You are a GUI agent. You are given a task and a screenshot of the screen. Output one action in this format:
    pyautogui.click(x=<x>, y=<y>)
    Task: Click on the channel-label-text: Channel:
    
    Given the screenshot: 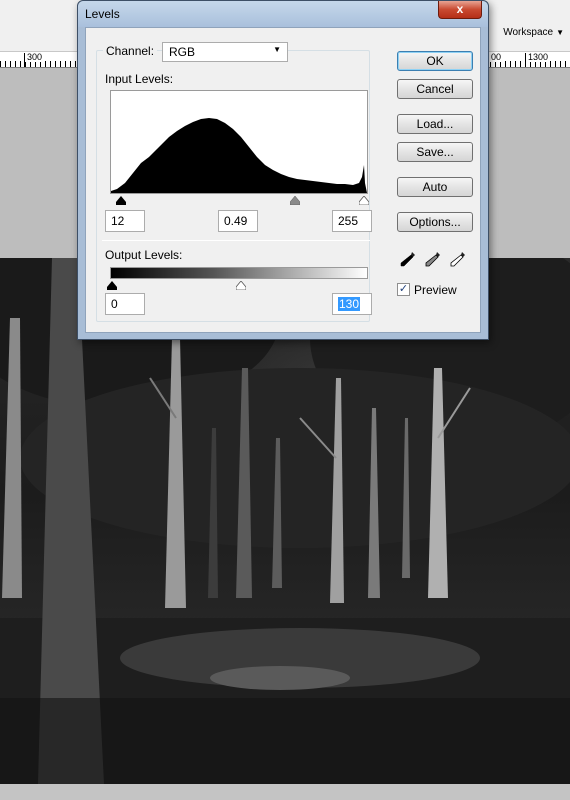 What is the action you would take?
    pyautogui.click(x=130, y=51)
    